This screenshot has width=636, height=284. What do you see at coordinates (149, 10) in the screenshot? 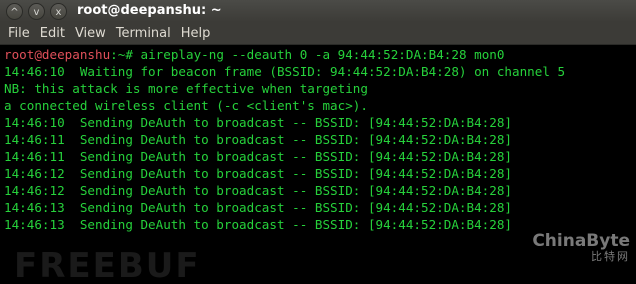
I see `window-title: root@deepanshu: ~` at bounding box center [149, 10].